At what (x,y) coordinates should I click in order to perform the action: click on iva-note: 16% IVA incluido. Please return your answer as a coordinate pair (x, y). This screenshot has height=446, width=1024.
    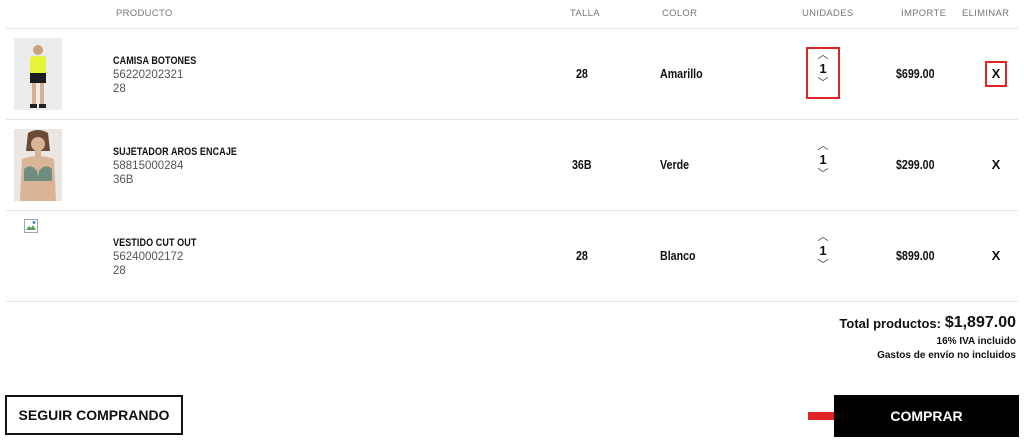
    Looking at the image, I should click on (976, 341).